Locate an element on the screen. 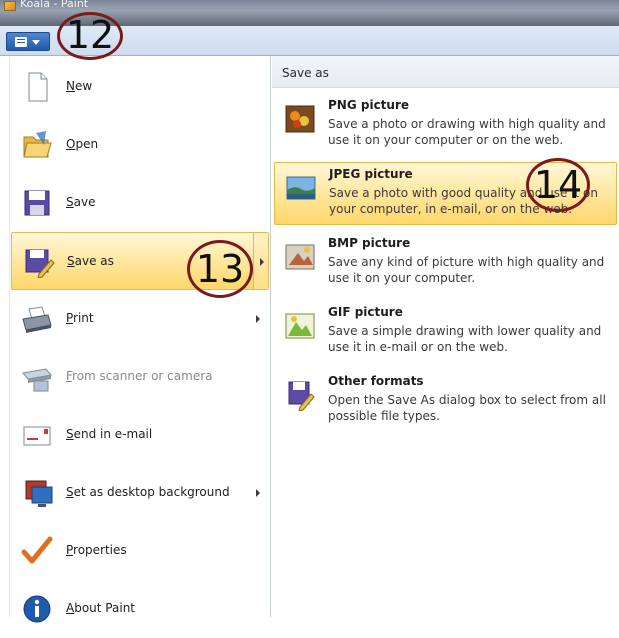  menu-item-from-scanner-or-camera: From scanner or camera is located at coordinates (140, 377).